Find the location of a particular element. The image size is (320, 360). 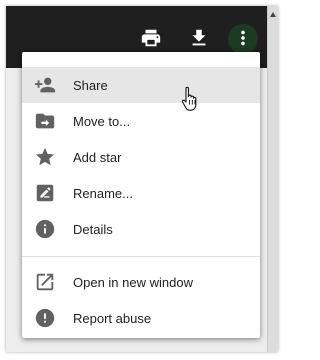

print-icon is located at coordinates (151, 38).